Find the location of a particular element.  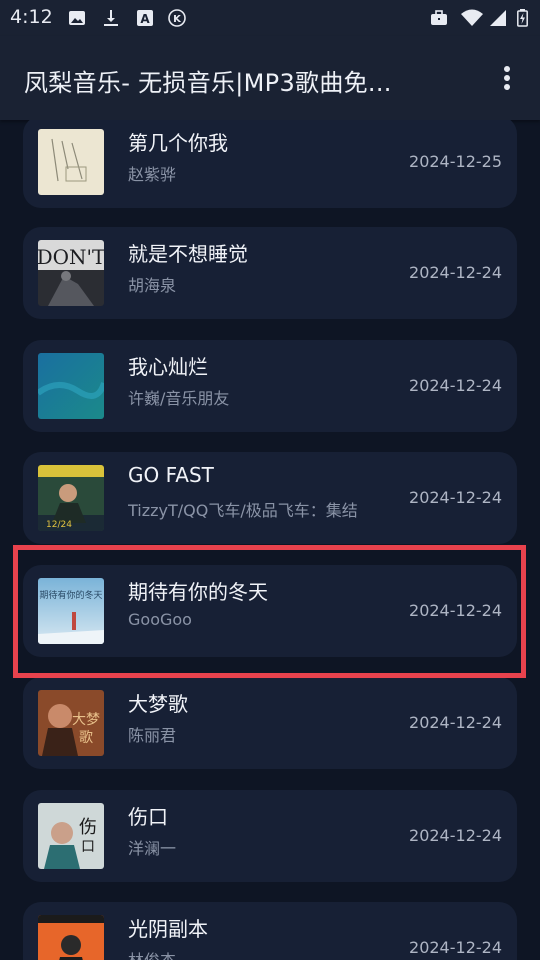

song-row: DON'T 就是不想睡觉 胡海泉 2024-12-24 is located at coordinates (270, 273).